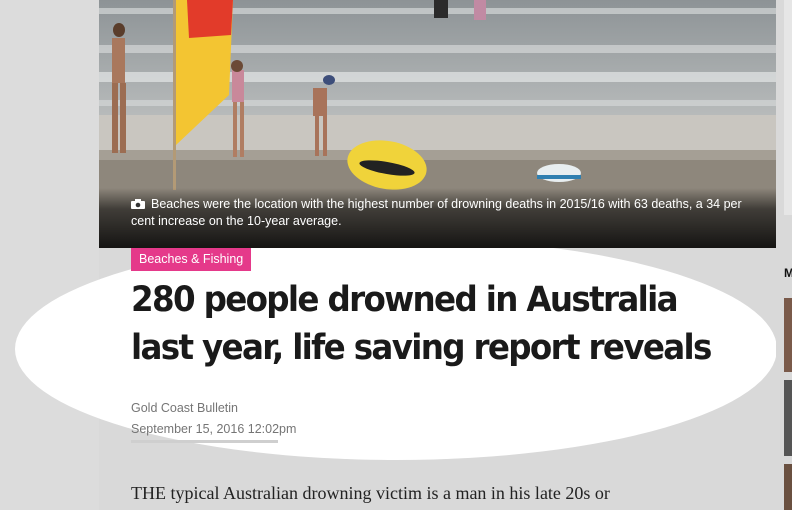 This screenshot has height=510, width=792. Describe the element at coordinates (784, 255) in the screenshot. I see `right-rail: M` at that location.